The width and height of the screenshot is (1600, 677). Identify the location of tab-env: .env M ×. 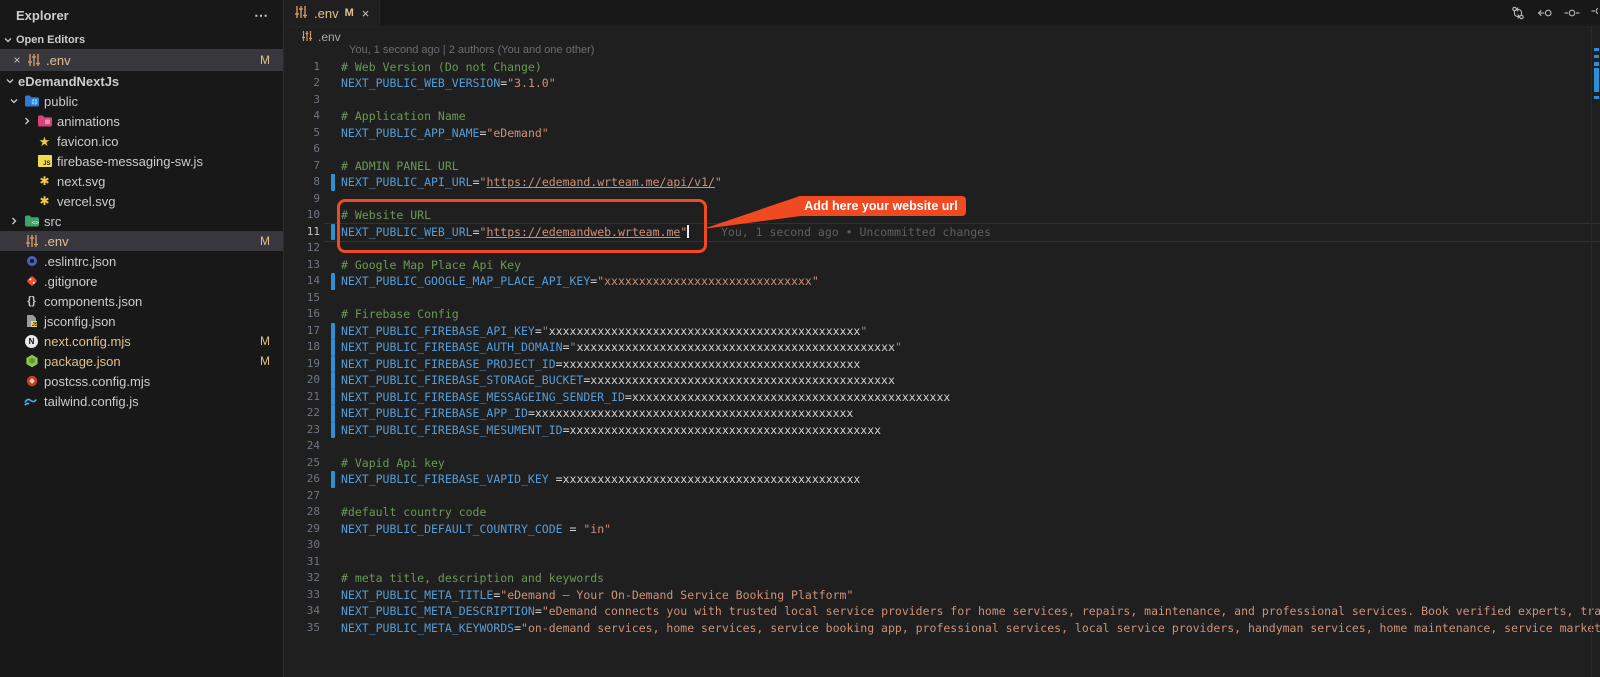
(332, 13).